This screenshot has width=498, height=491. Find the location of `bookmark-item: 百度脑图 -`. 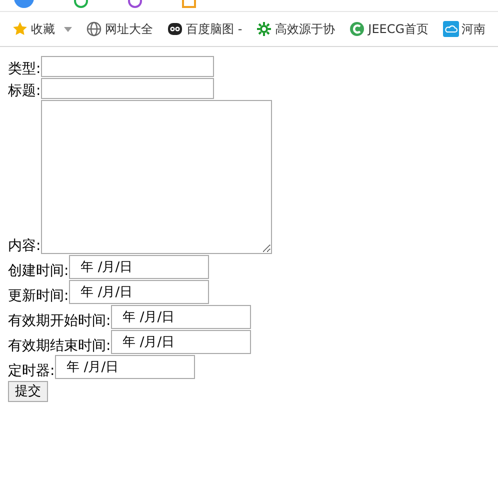

bookmark-item: 百度脑图 - is located at coordinates (204, 29).